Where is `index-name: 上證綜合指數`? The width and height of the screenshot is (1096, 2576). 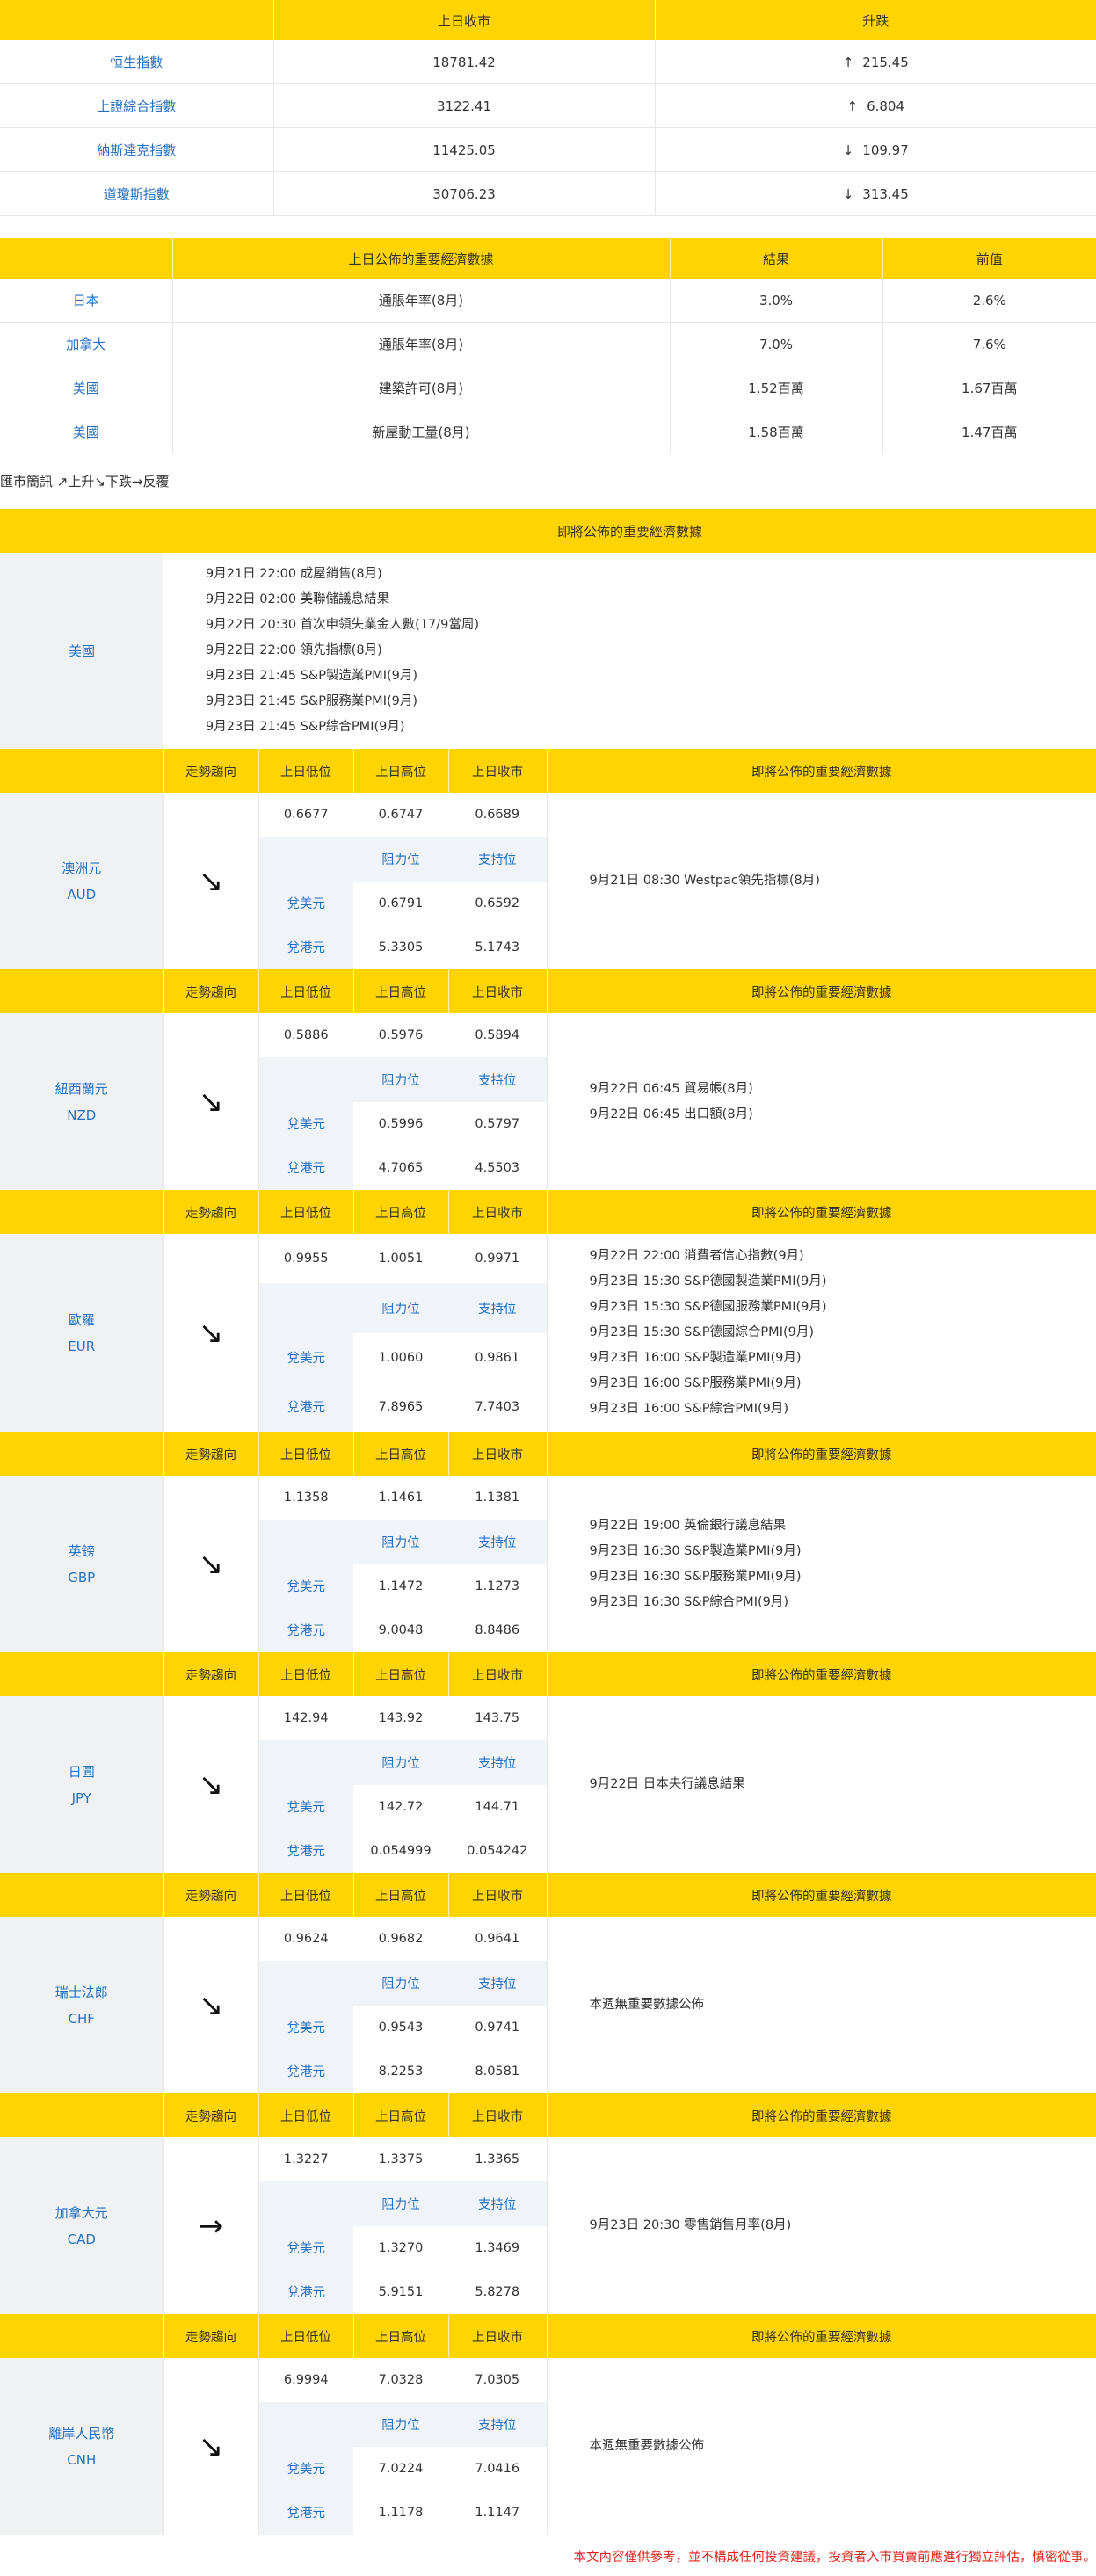
index-name: 上證綜合指數 is located at coordinates (137, 105).